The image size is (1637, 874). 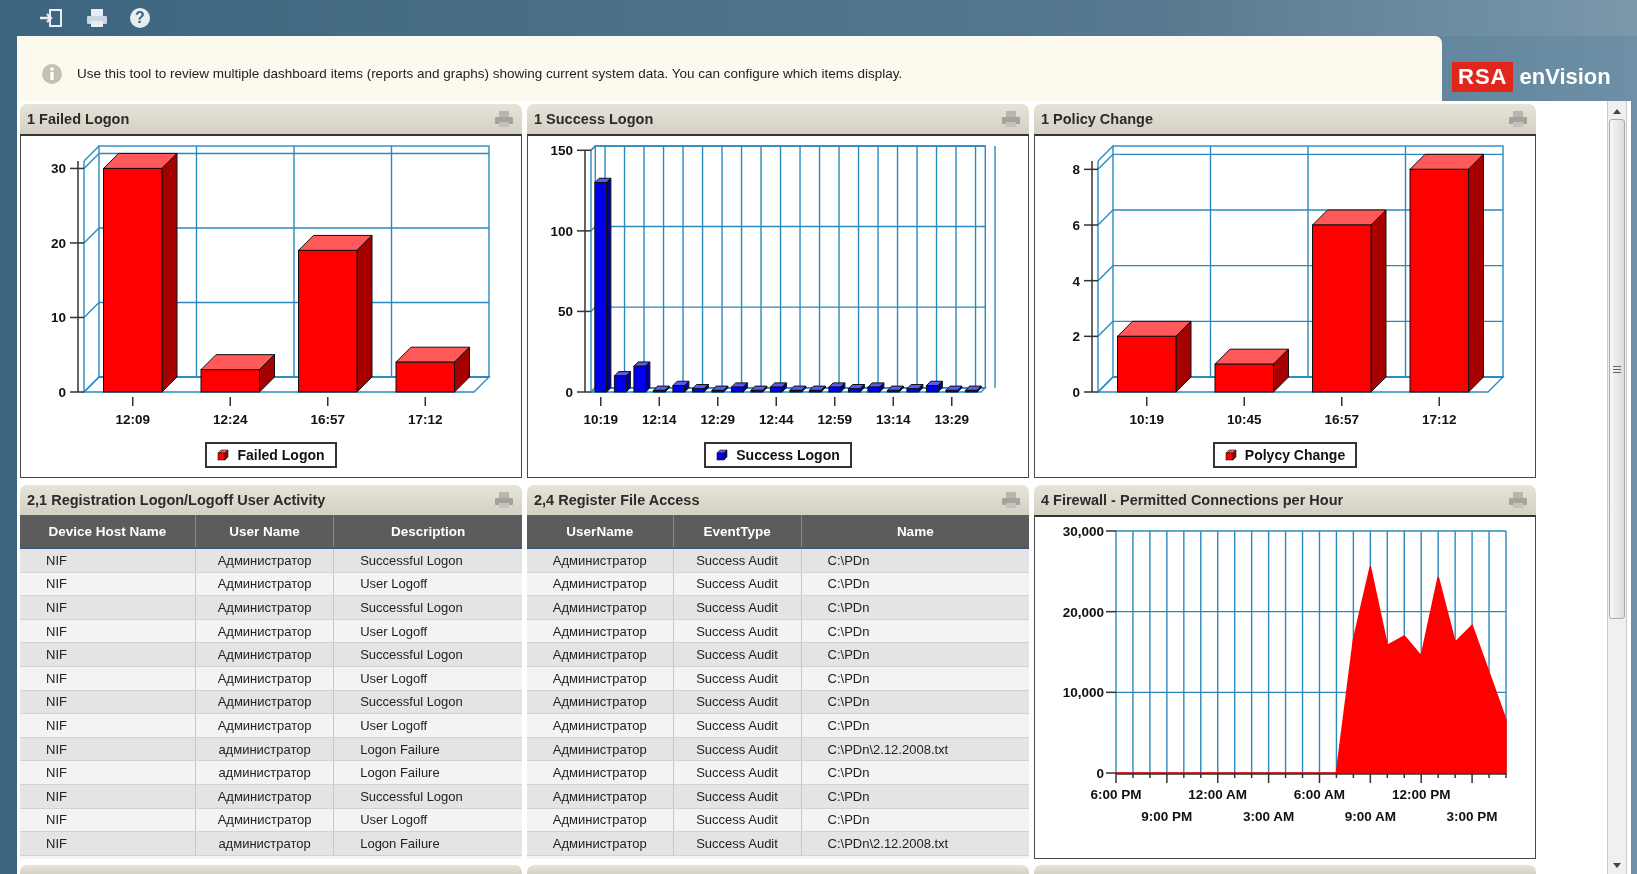 What do you see at coordinates (1472, 815) in the screenshot?
I see `x-axis-label: 3:00 PM` at bounding box center [1472, 815].